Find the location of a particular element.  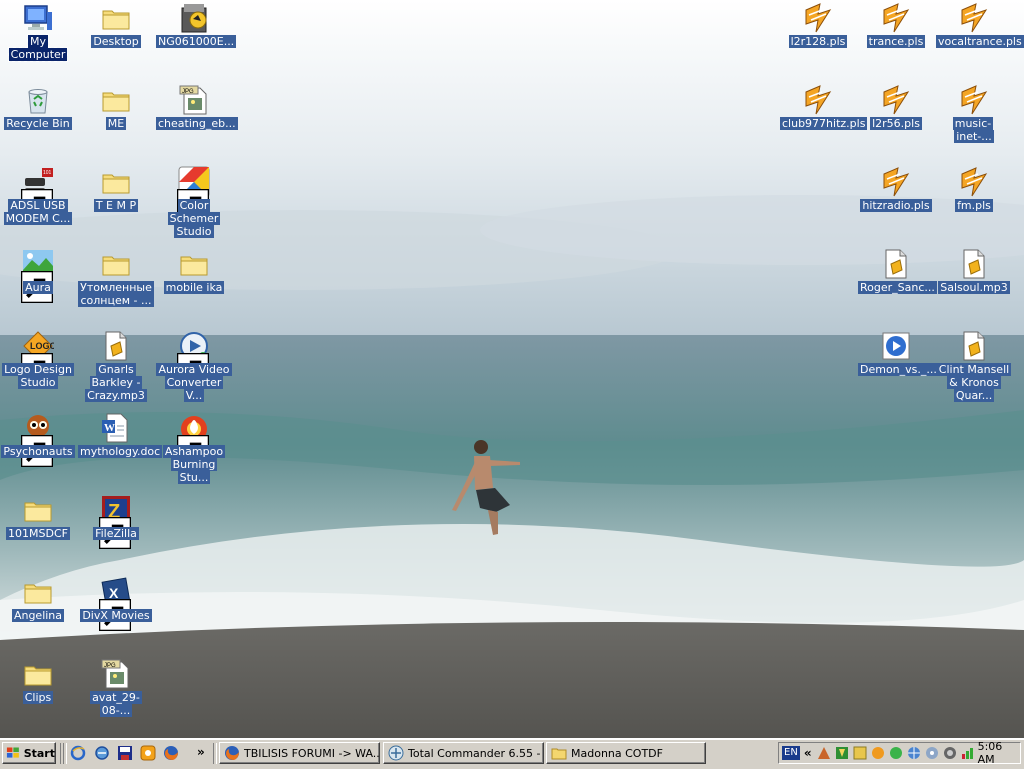

desktop-icon-label: mobile ika is located at coordinates (194, 287).